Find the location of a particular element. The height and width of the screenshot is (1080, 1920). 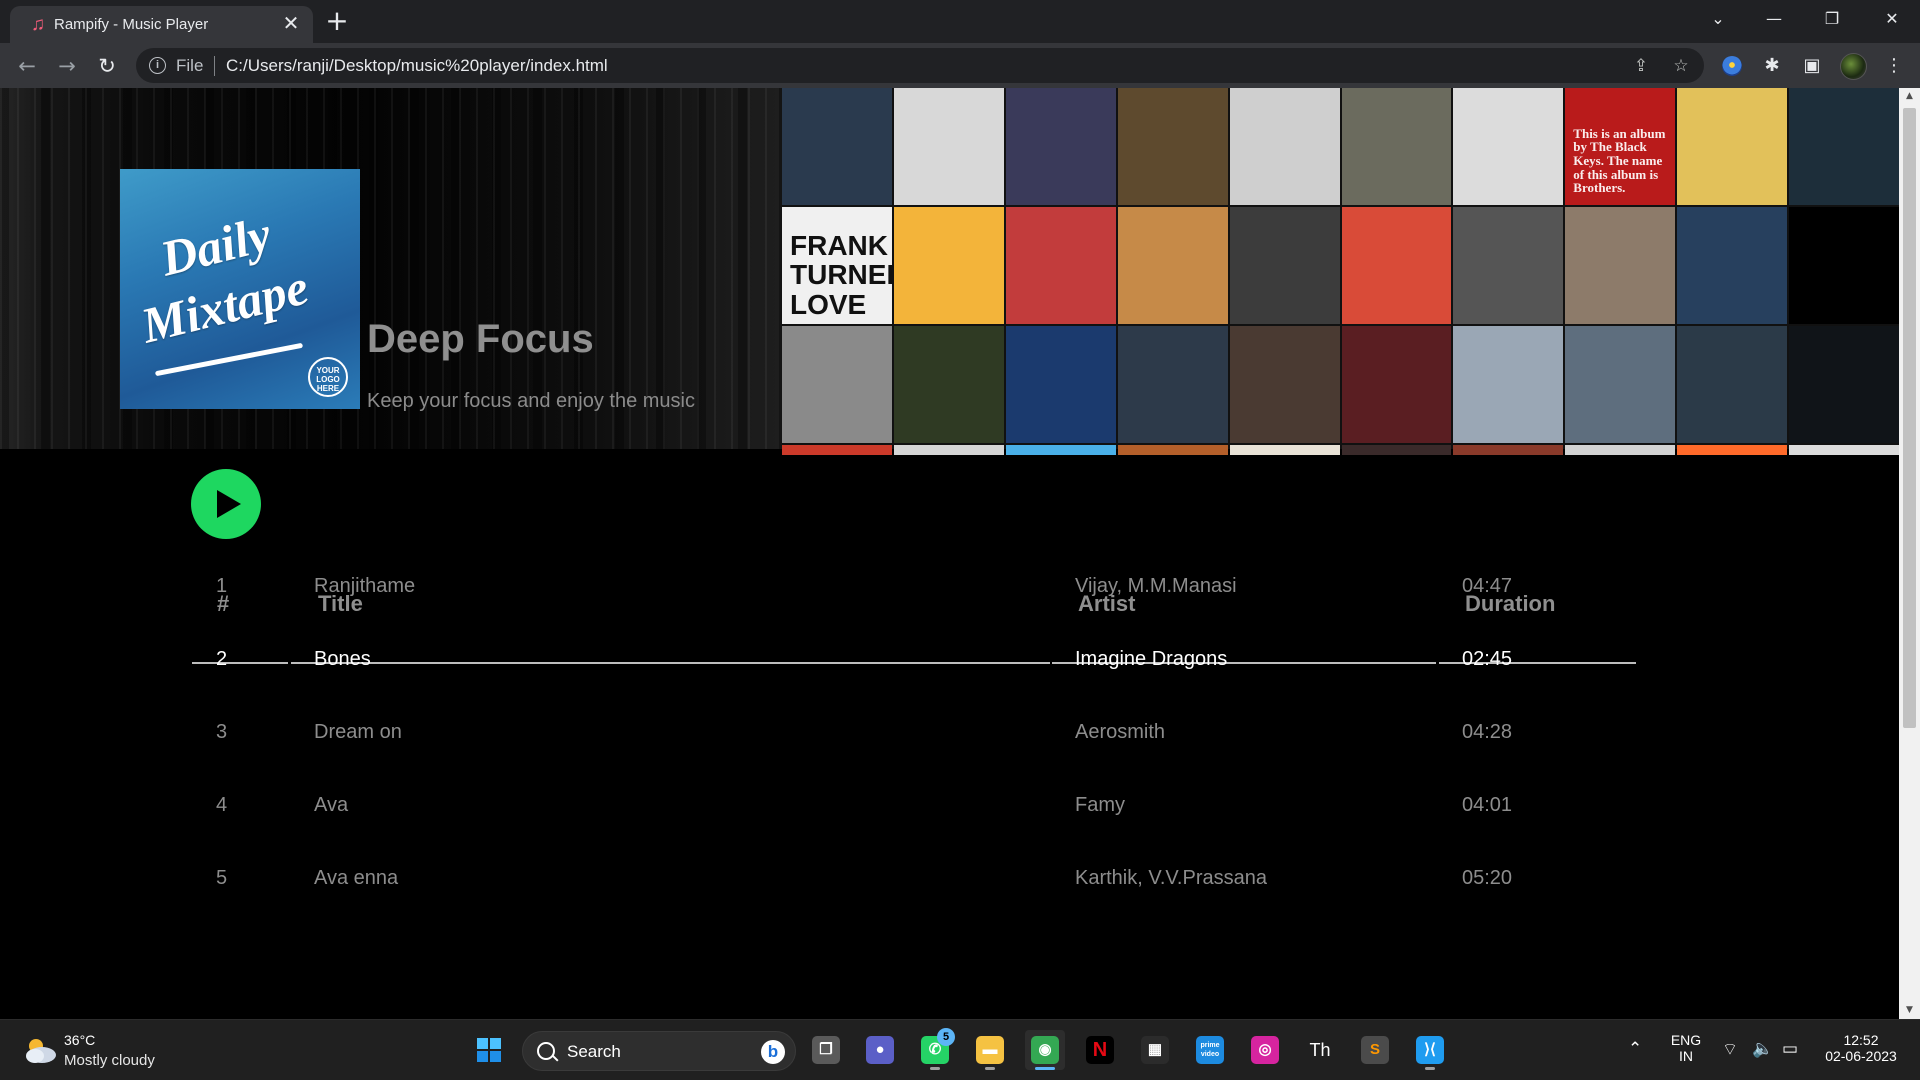

taskbar-search: Search b is located at coordinates (659, 1051).